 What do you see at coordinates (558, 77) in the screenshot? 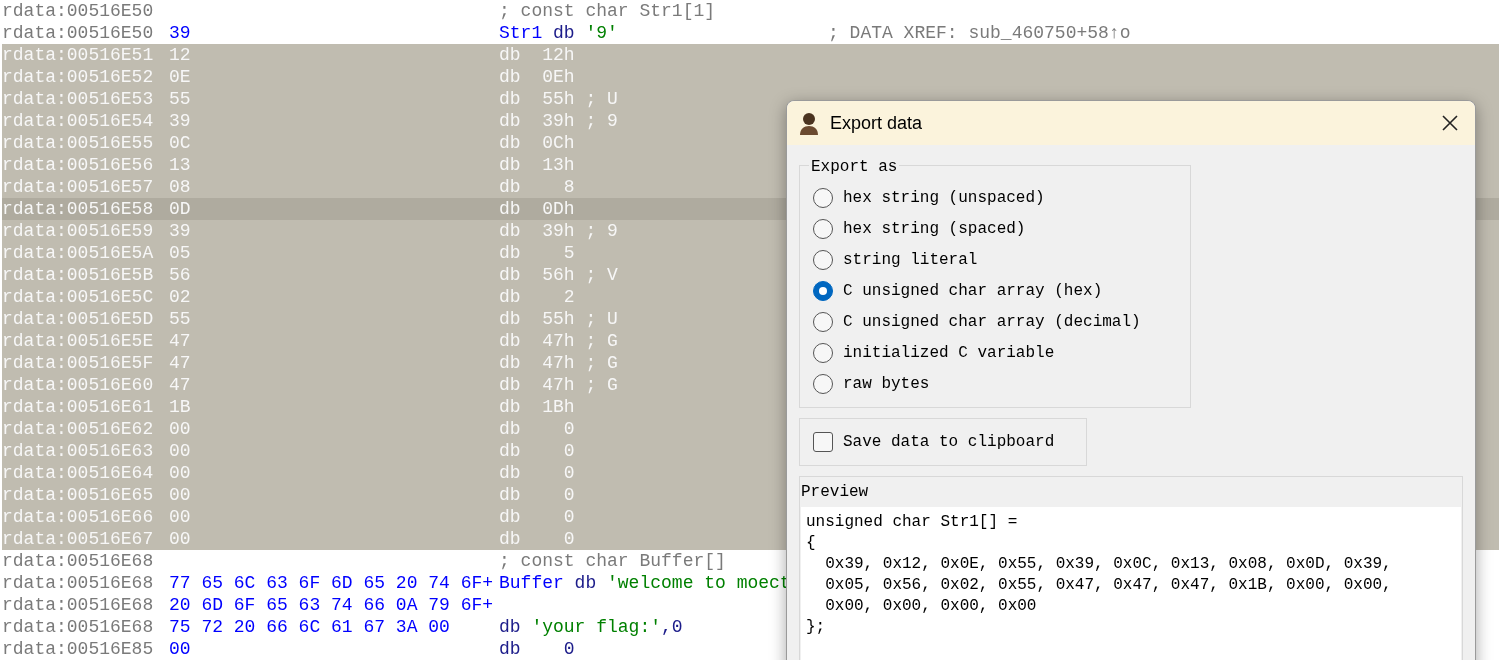
I see `operand: 0Eh` at bounding box center [558, 77].